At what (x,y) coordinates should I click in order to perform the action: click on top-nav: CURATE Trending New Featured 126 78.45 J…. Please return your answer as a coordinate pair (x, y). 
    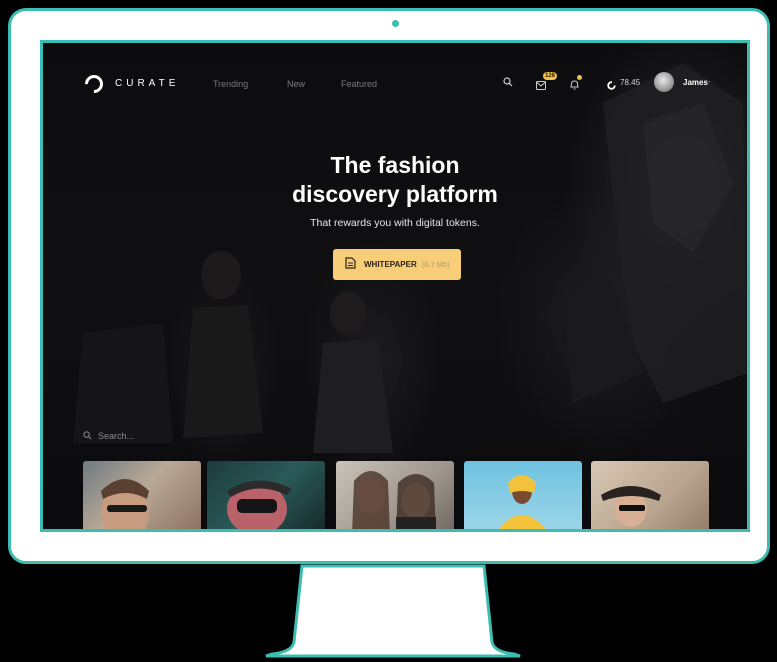
    Looking at the image, I should click on (395, 82).